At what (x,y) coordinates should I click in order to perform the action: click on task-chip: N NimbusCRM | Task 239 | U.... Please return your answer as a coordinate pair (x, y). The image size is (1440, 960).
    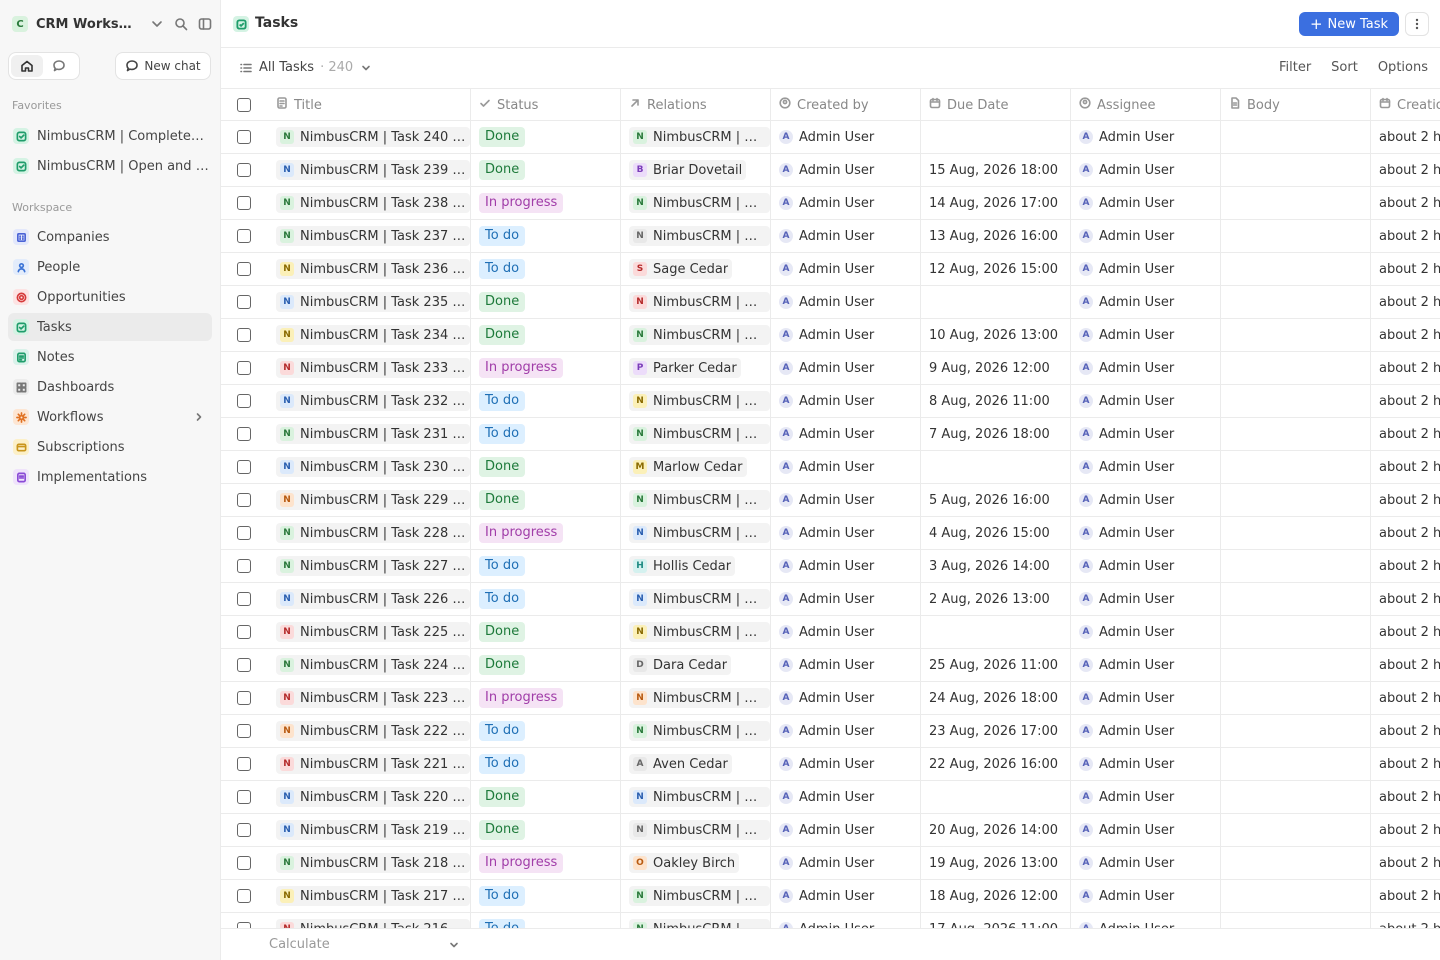
    Looking at the image, I should click on (373, 170).